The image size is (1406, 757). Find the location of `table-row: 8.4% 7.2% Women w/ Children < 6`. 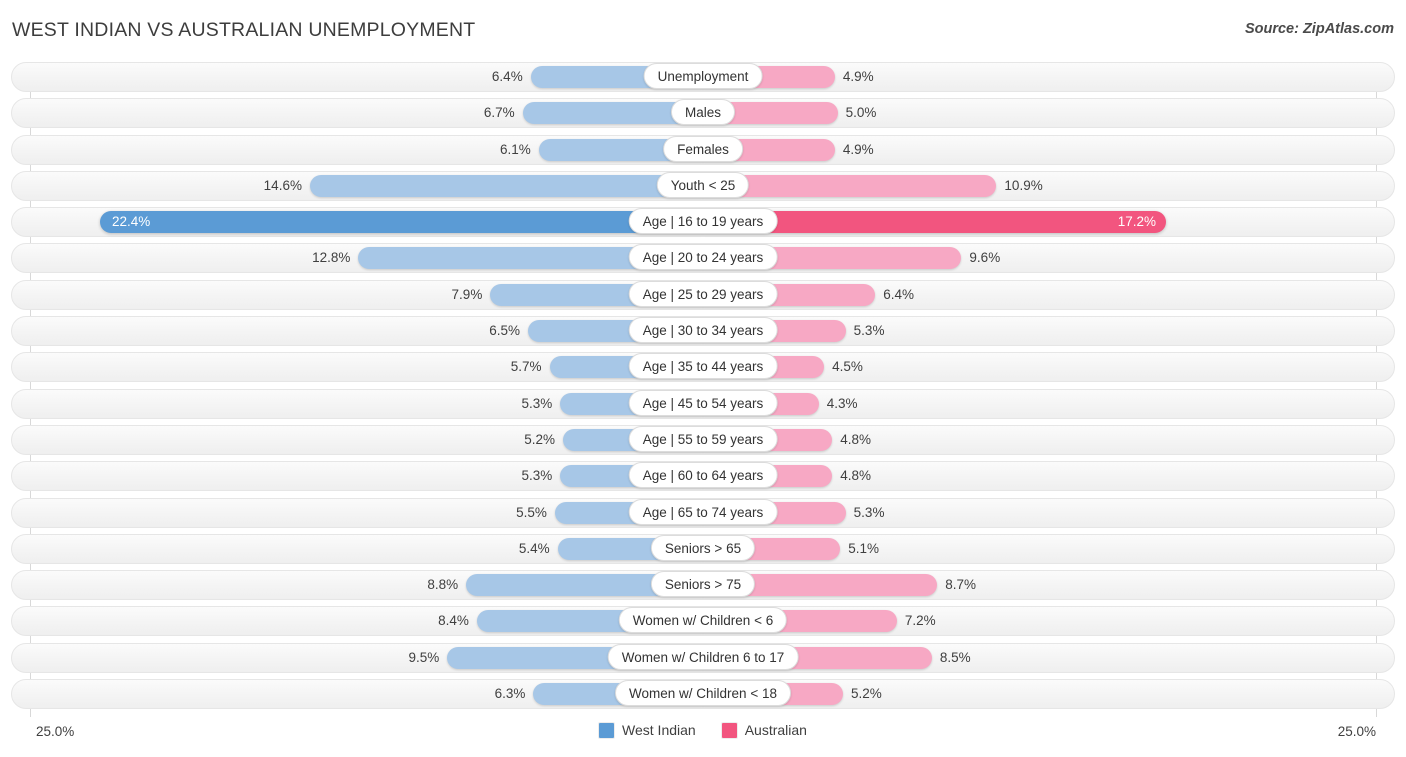

table-row: 8.4% 7.2% Women w/ Children < 6 is located at coordinates (703, 621).